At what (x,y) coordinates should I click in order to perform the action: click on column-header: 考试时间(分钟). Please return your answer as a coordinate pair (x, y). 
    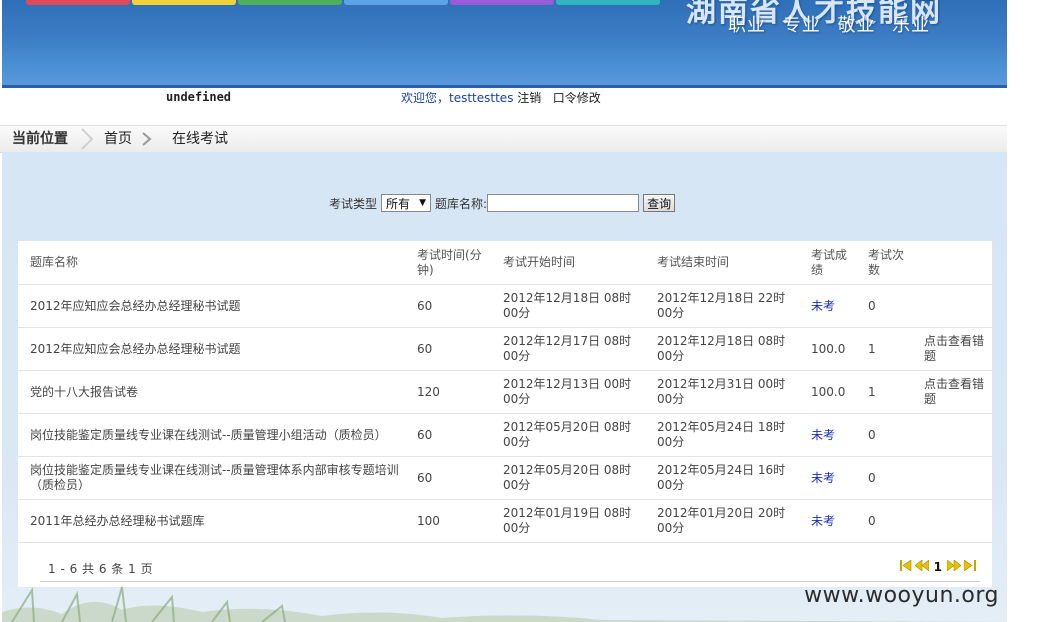
    Looking at the image, I should click on (448, 263).